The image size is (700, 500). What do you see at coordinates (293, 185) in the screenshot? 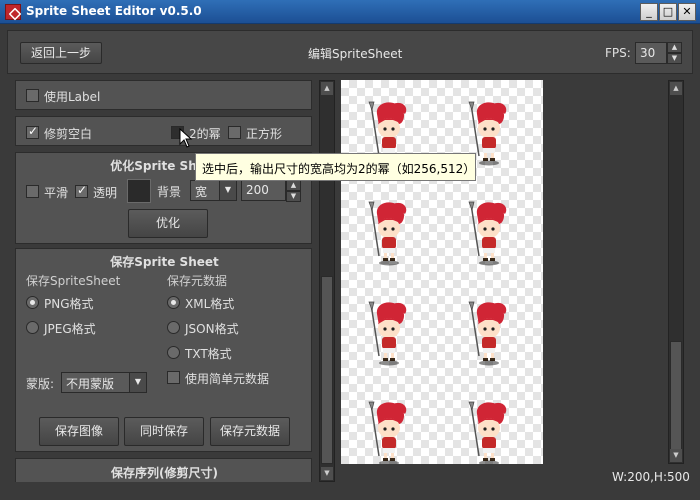
I see `size-increment-button: ▲` at bounding box center [293, 185].